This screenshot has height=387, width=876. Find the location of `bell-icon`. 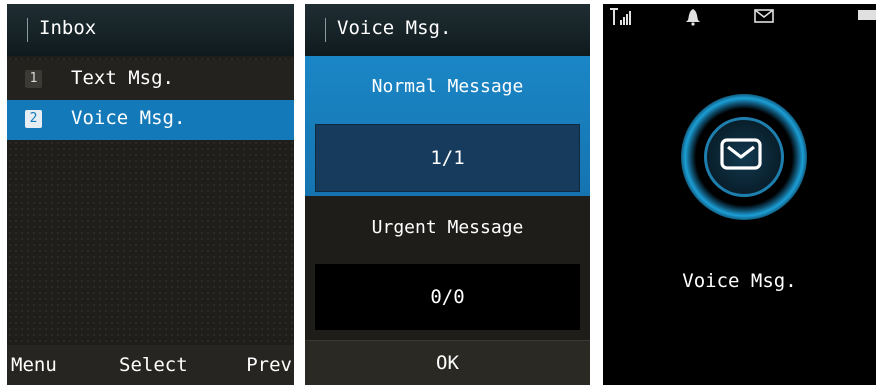

bell-icon is located at coordinates (693, 19).